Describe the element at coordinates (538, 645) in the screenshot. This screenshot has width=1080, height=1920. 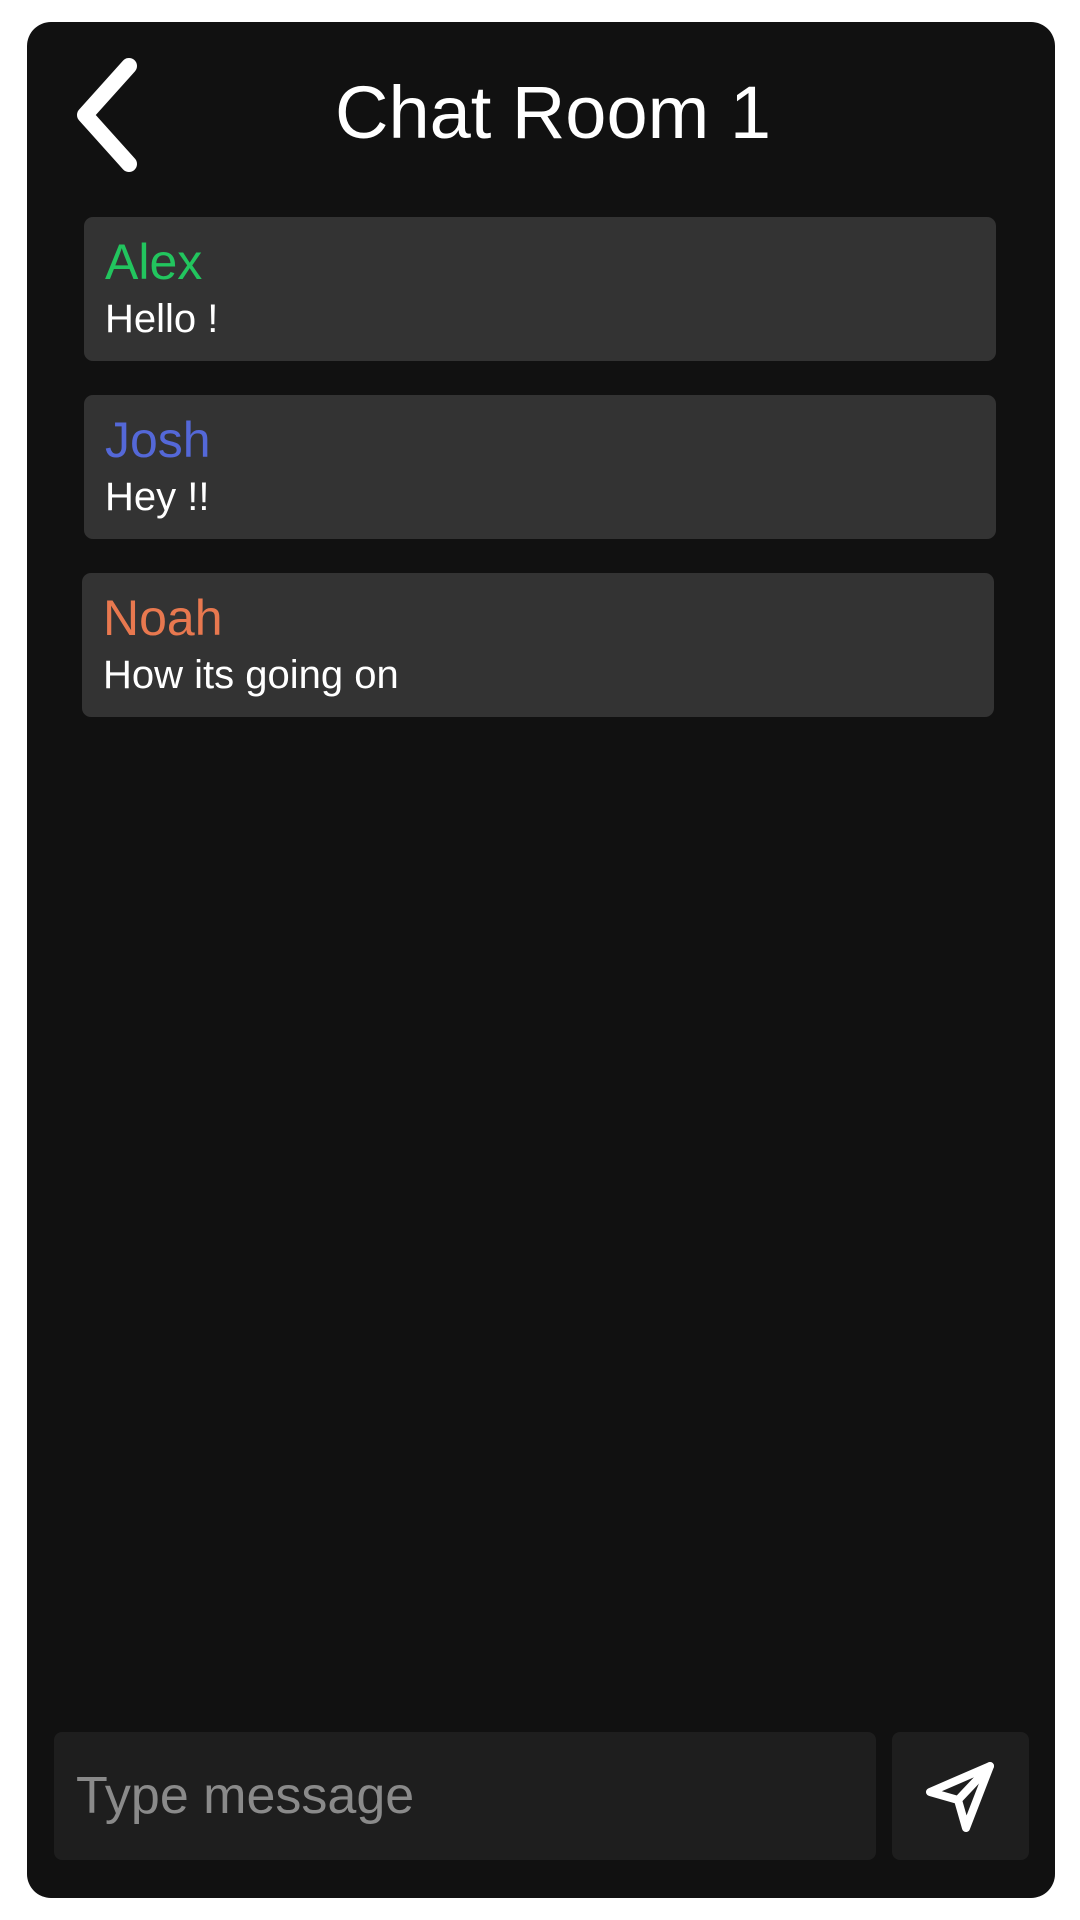
I see `message-item: Noah How its going on` at that location.